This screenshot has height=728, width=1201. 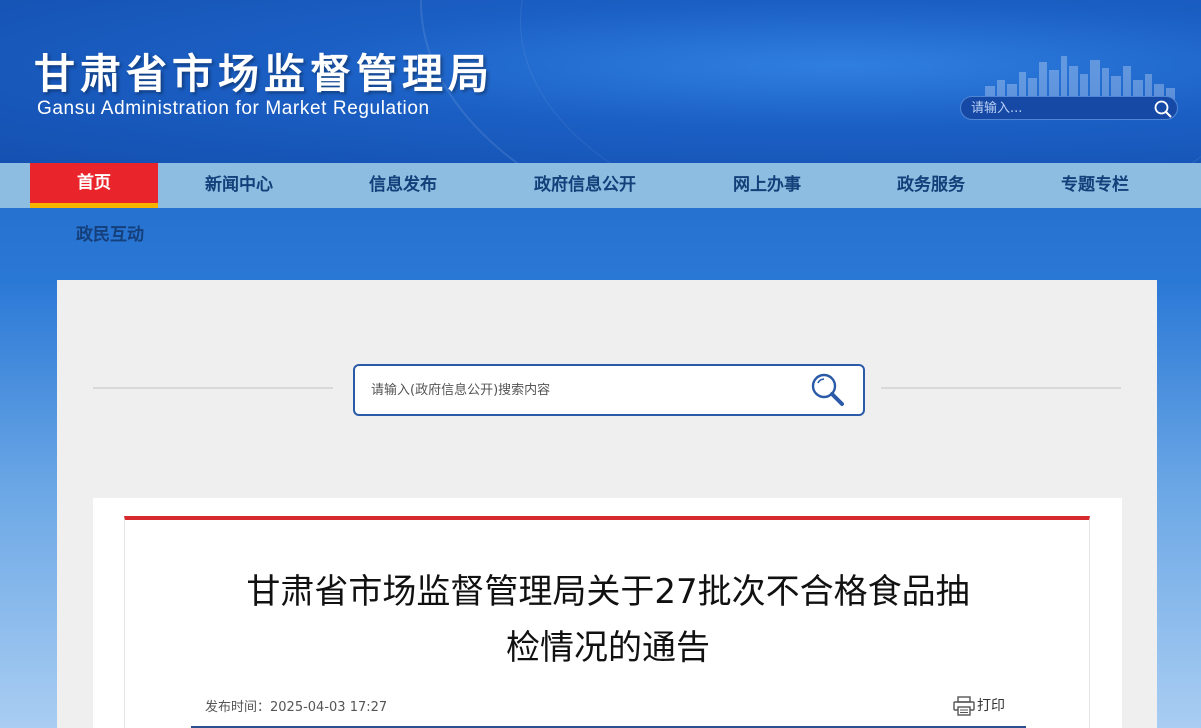 What do you see at coordinates (1095, 185) in the screenshot?
I see `nav-item-special-topics: 专题专栏` at bounding box center [1095, 185].